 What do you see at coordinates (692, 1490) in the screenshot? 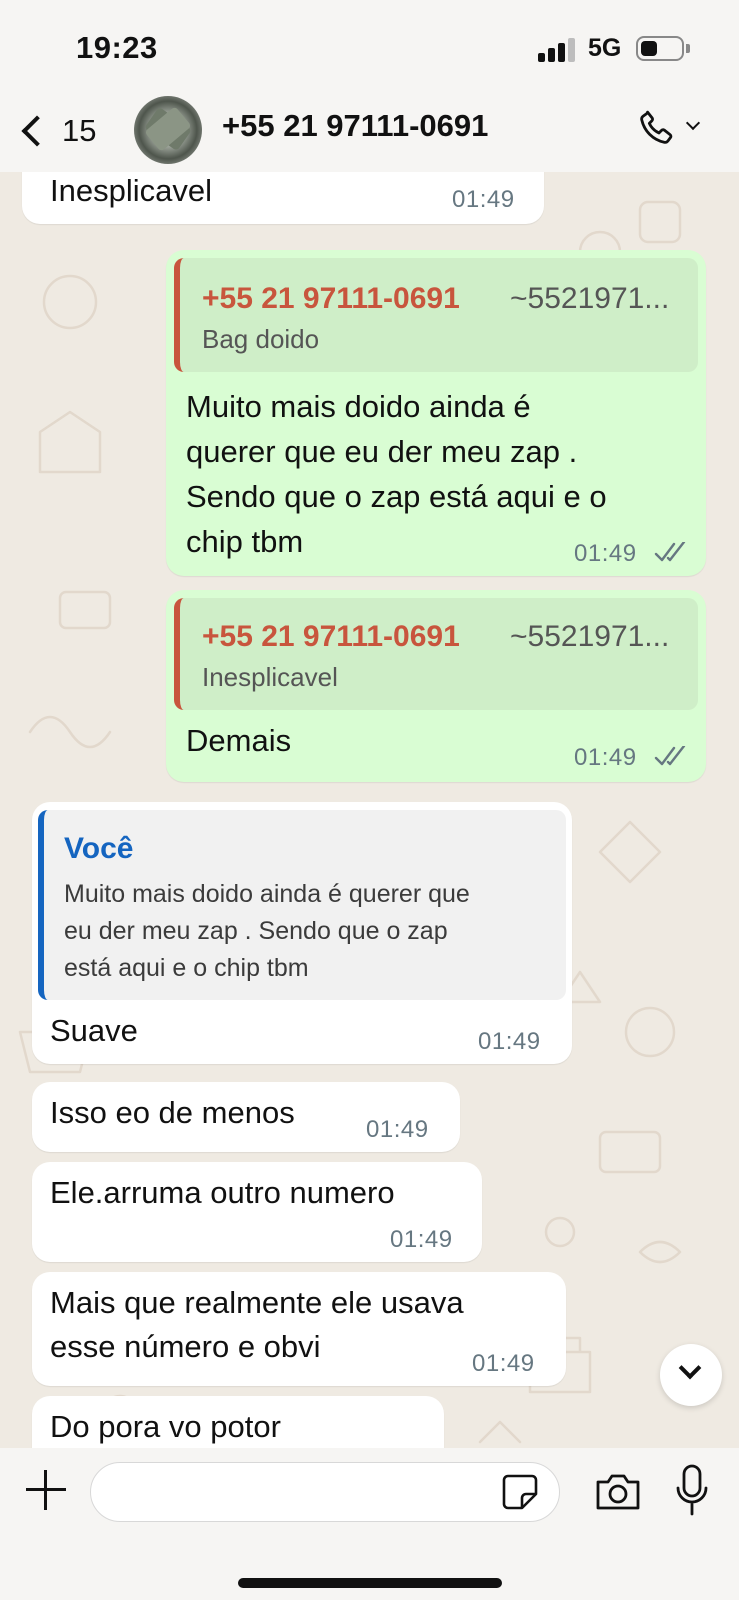
I see `microphone-icon` at bounding box center [692, 1490].